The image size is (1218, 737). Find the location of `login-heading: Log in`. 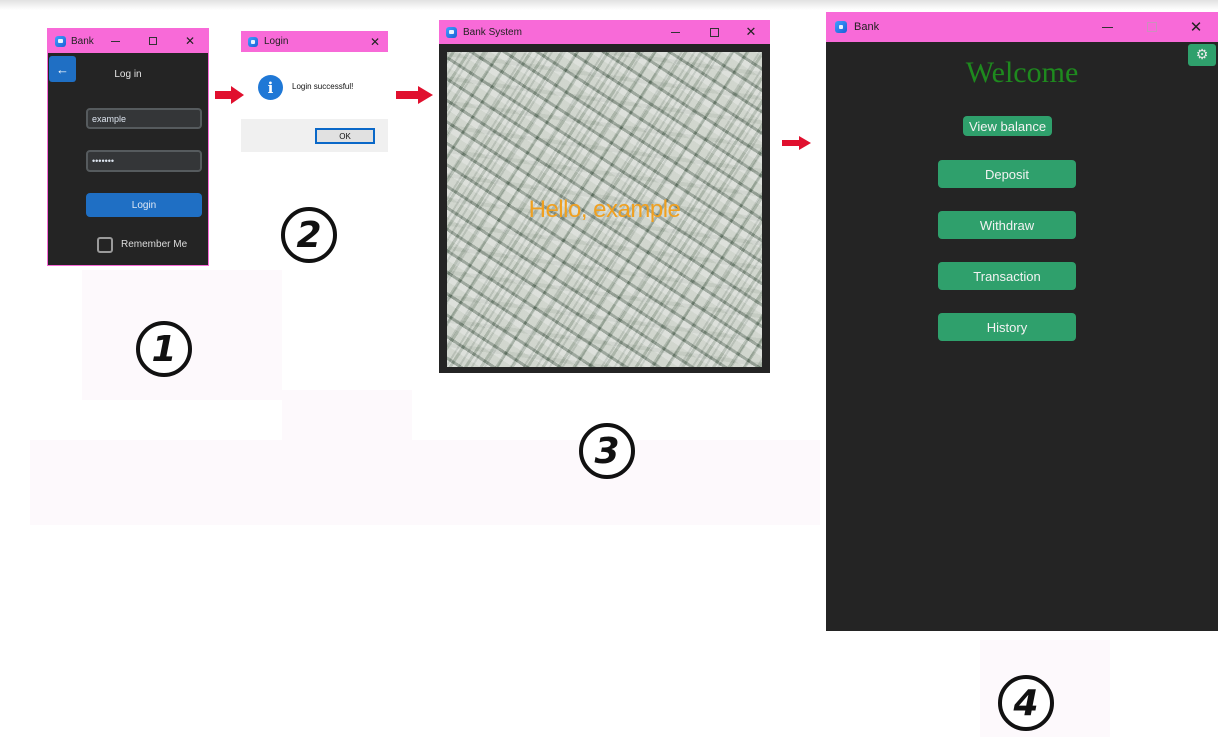

login-heading: Log in is located at coordinates (128, 74).